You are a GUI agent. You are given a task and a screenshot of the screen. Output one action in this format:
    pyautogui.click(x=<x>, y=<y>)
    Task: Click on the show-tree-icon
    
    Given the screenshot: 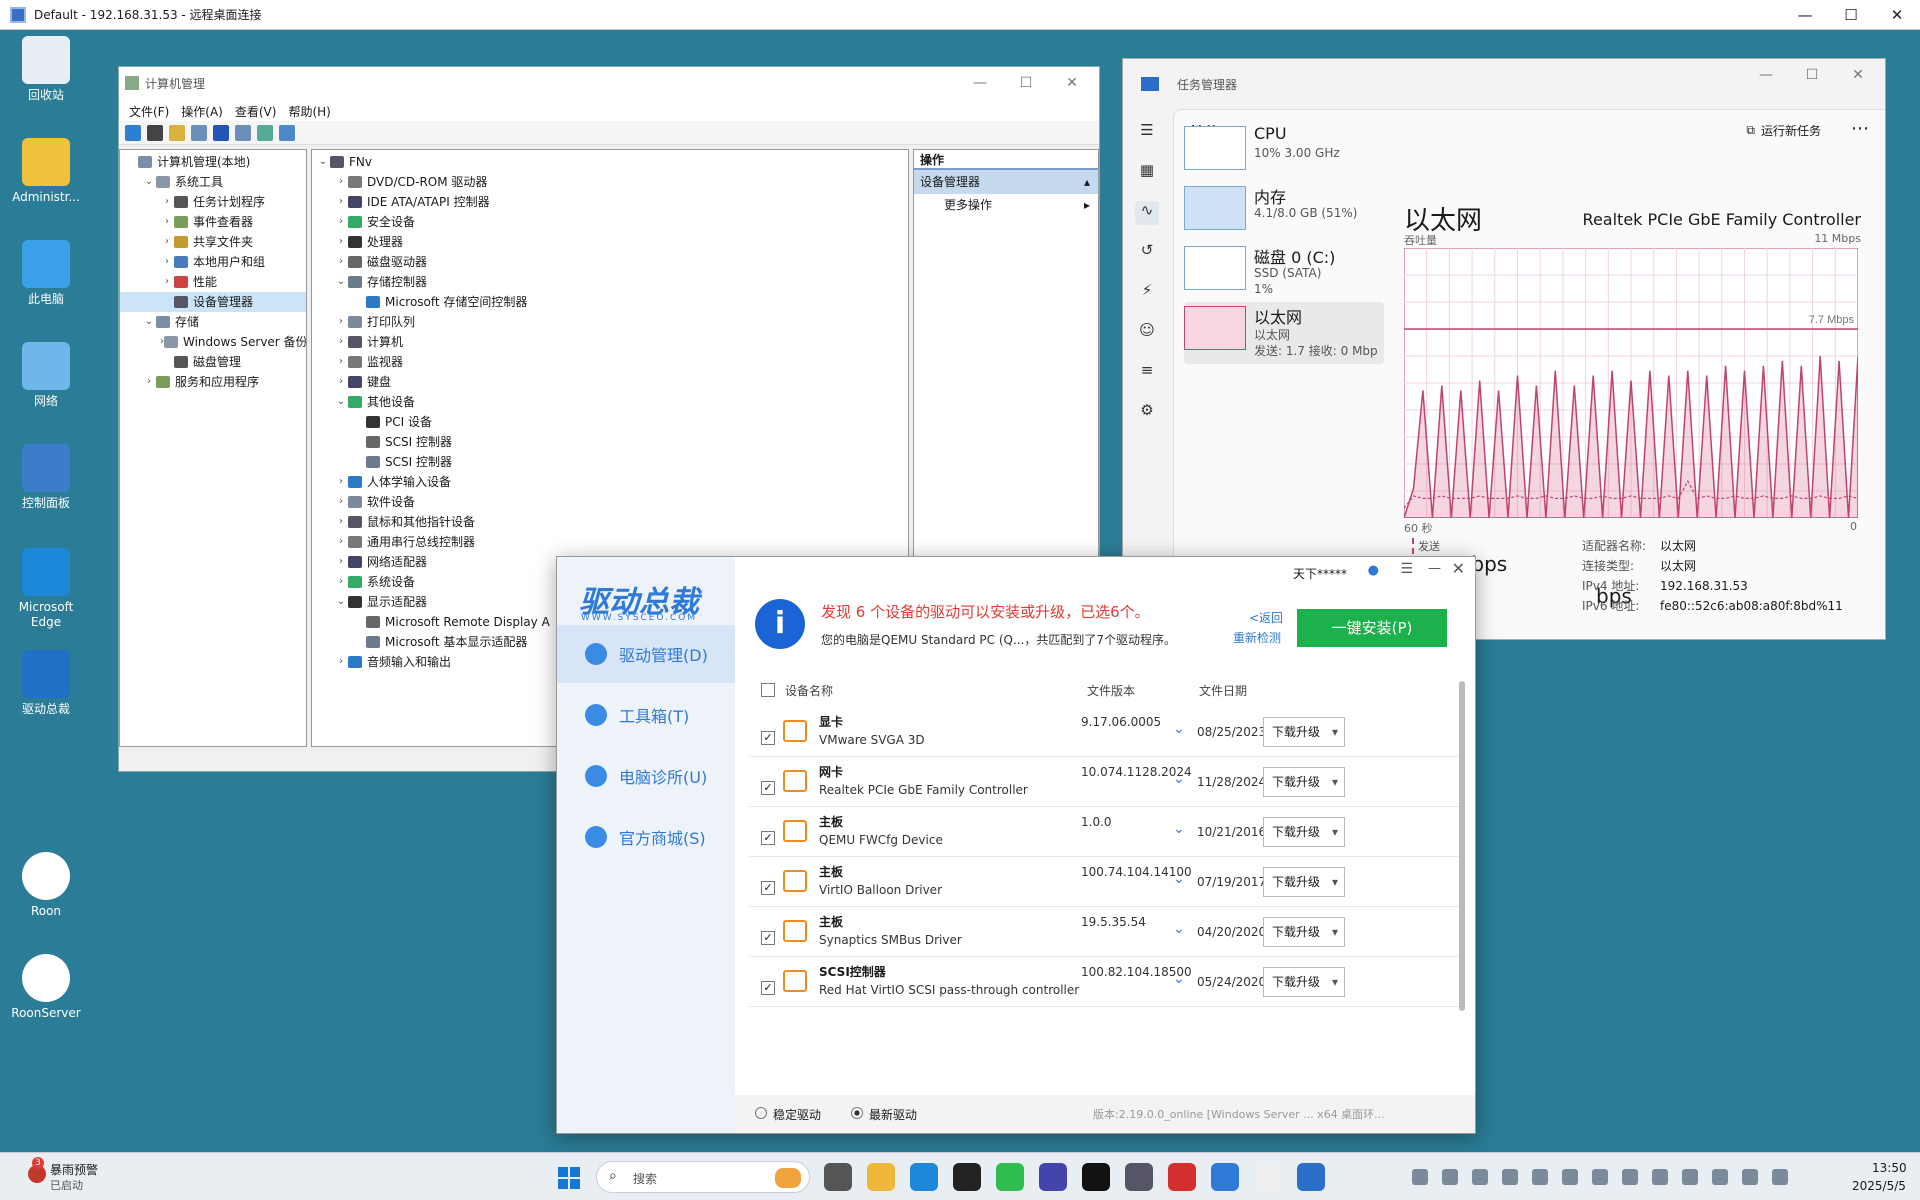 What is the action you would take?
    pyautogui.click(x=199, y=132)
    